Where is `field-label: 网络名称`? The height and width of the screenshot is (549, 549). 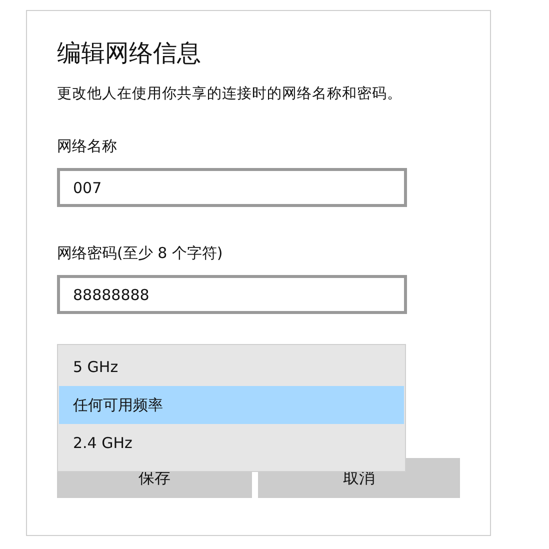
field-label: 网络名称 is located at coordinates (87, 146).